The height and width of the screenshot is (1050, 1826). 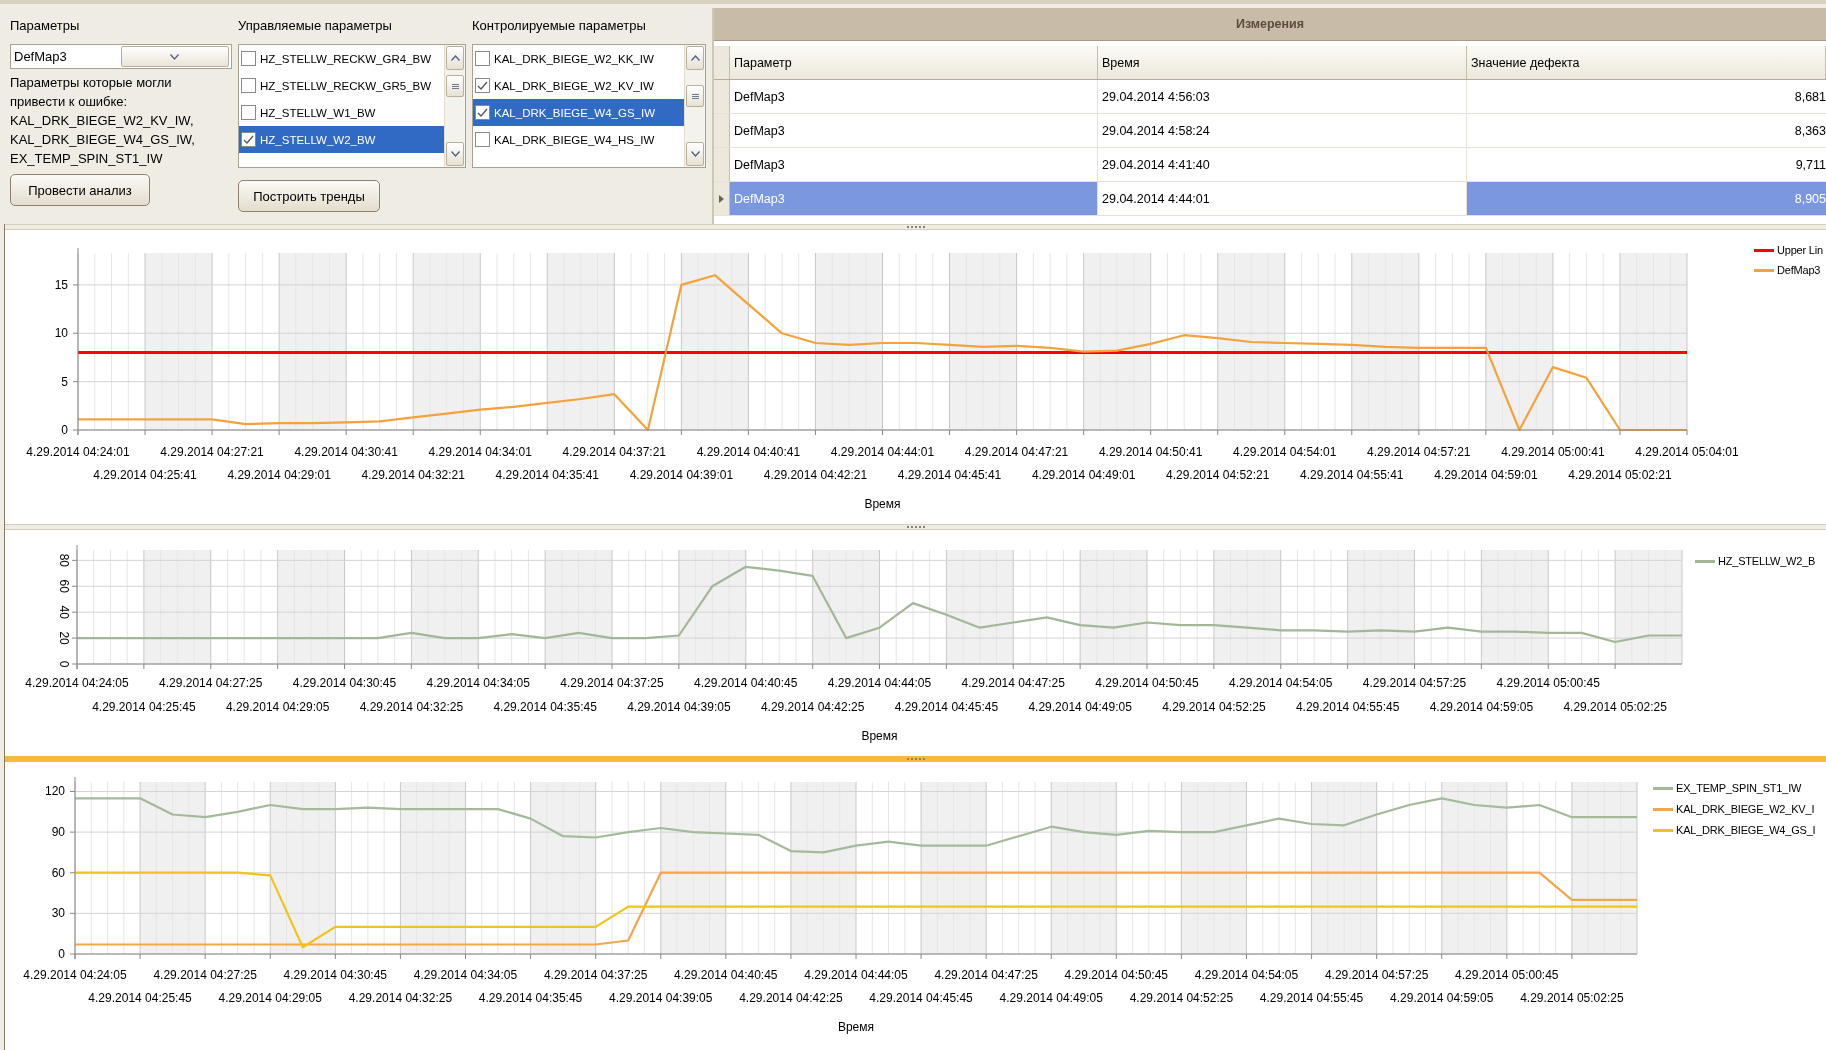 What do you see at coordinates (346, 452) in the screenshot?
I see `tick-label: 4.29.2014 04:30:41` at bounding box center [346, 452].